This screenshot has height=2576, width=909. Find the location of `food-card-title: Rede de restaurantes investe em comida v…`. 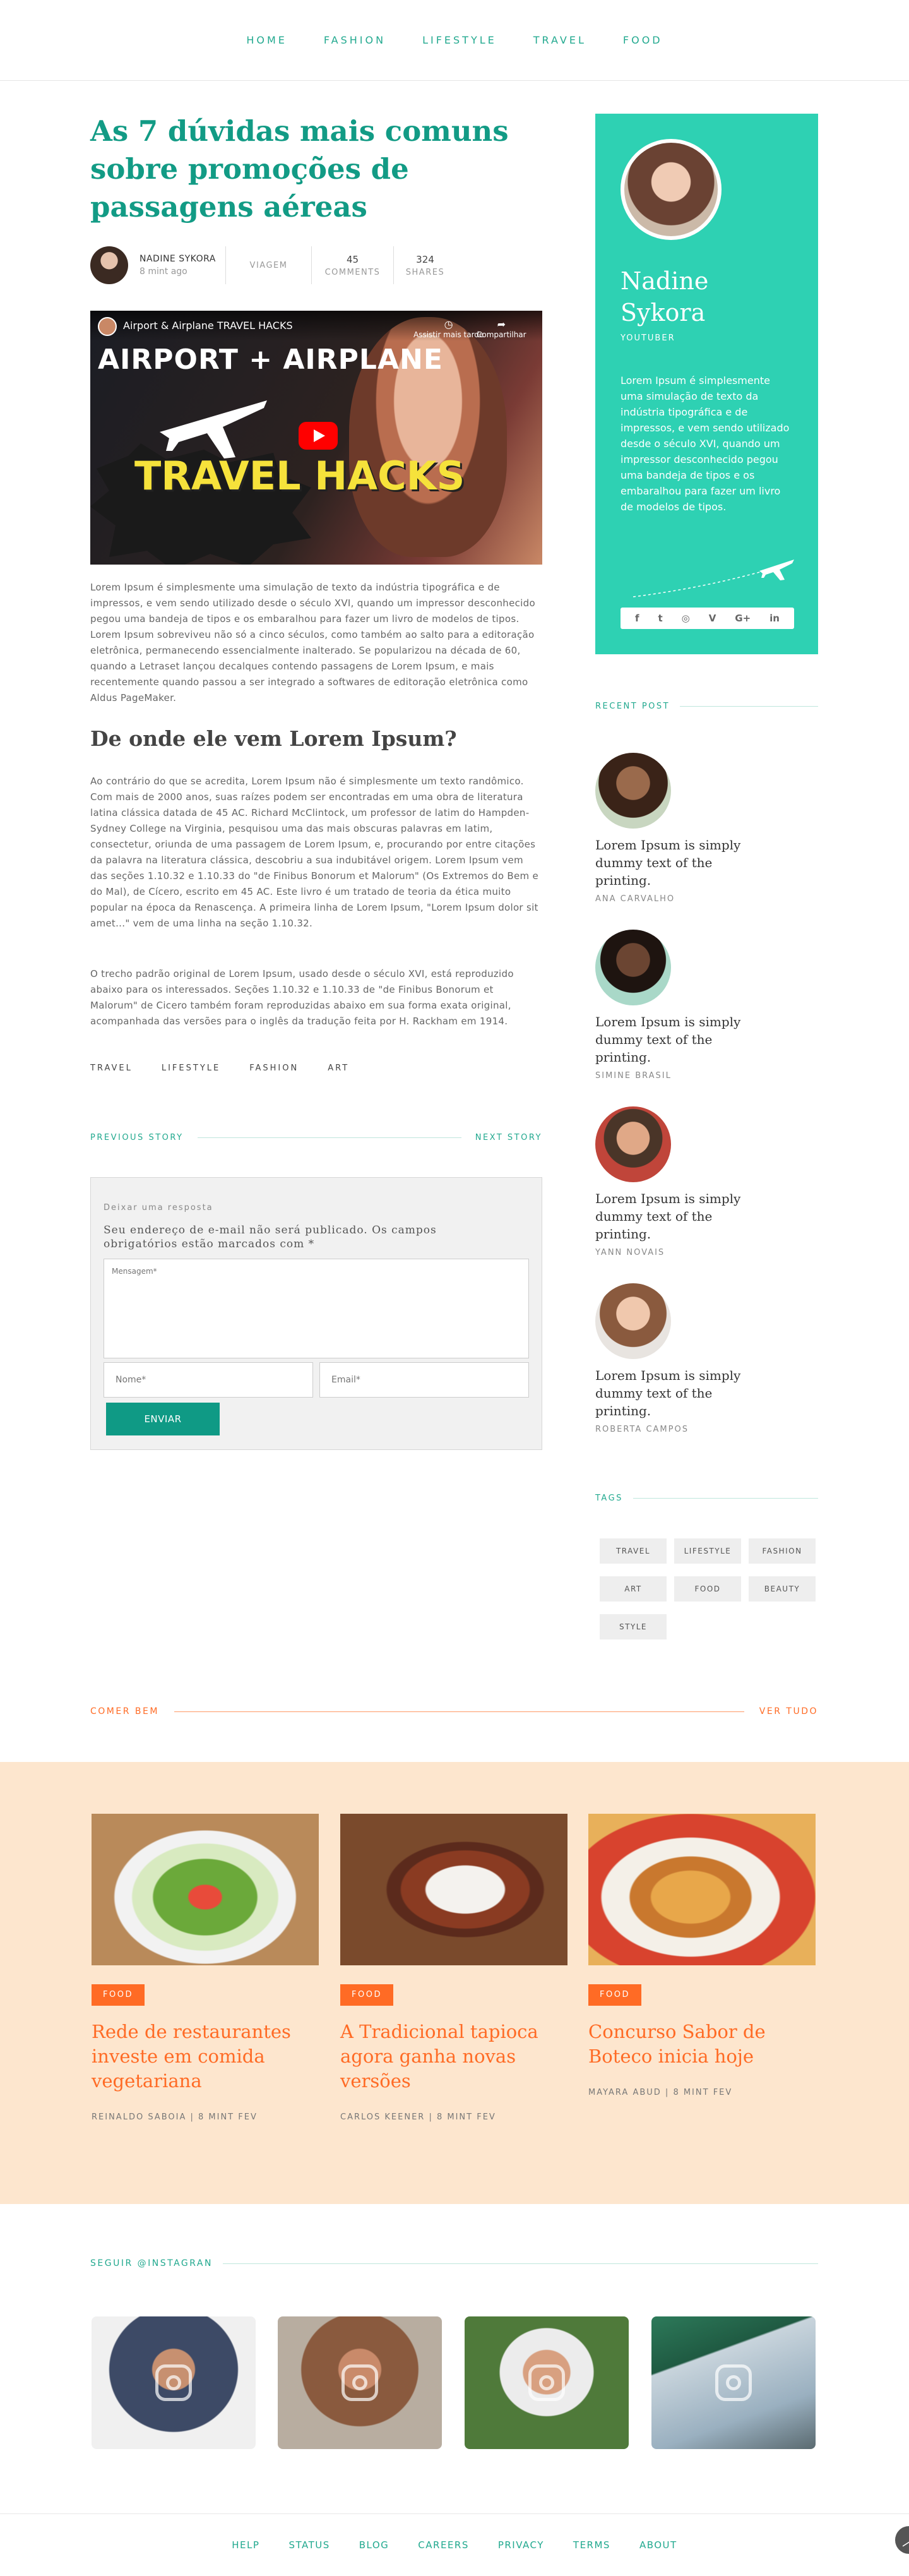

food-card-title: Rede de restaurantes investe em comida v… is located at coordinates (205, 2057).